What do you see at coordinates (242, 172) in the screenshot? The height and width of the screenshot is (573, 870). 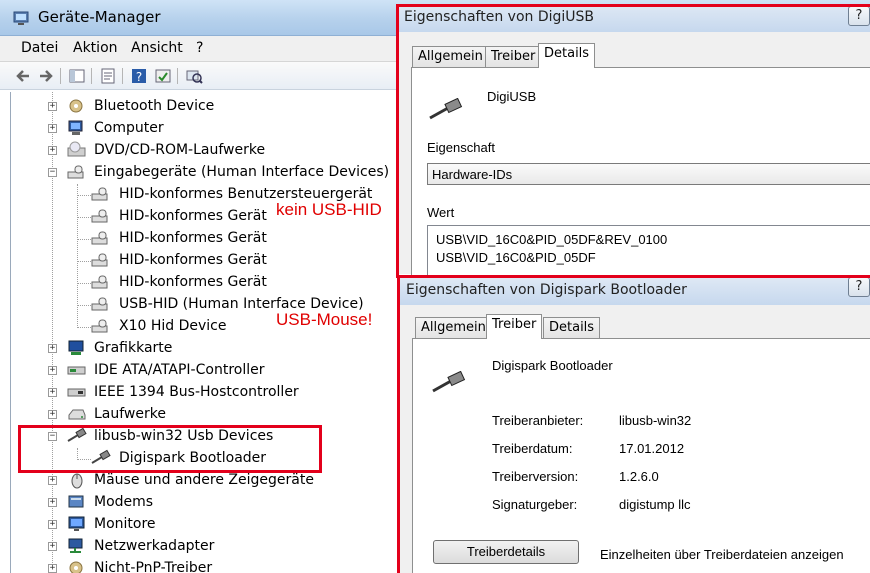 I see `tree-item-label: Eingabegeräte (Human Interface Devices)` at bounding box center [242, 172].